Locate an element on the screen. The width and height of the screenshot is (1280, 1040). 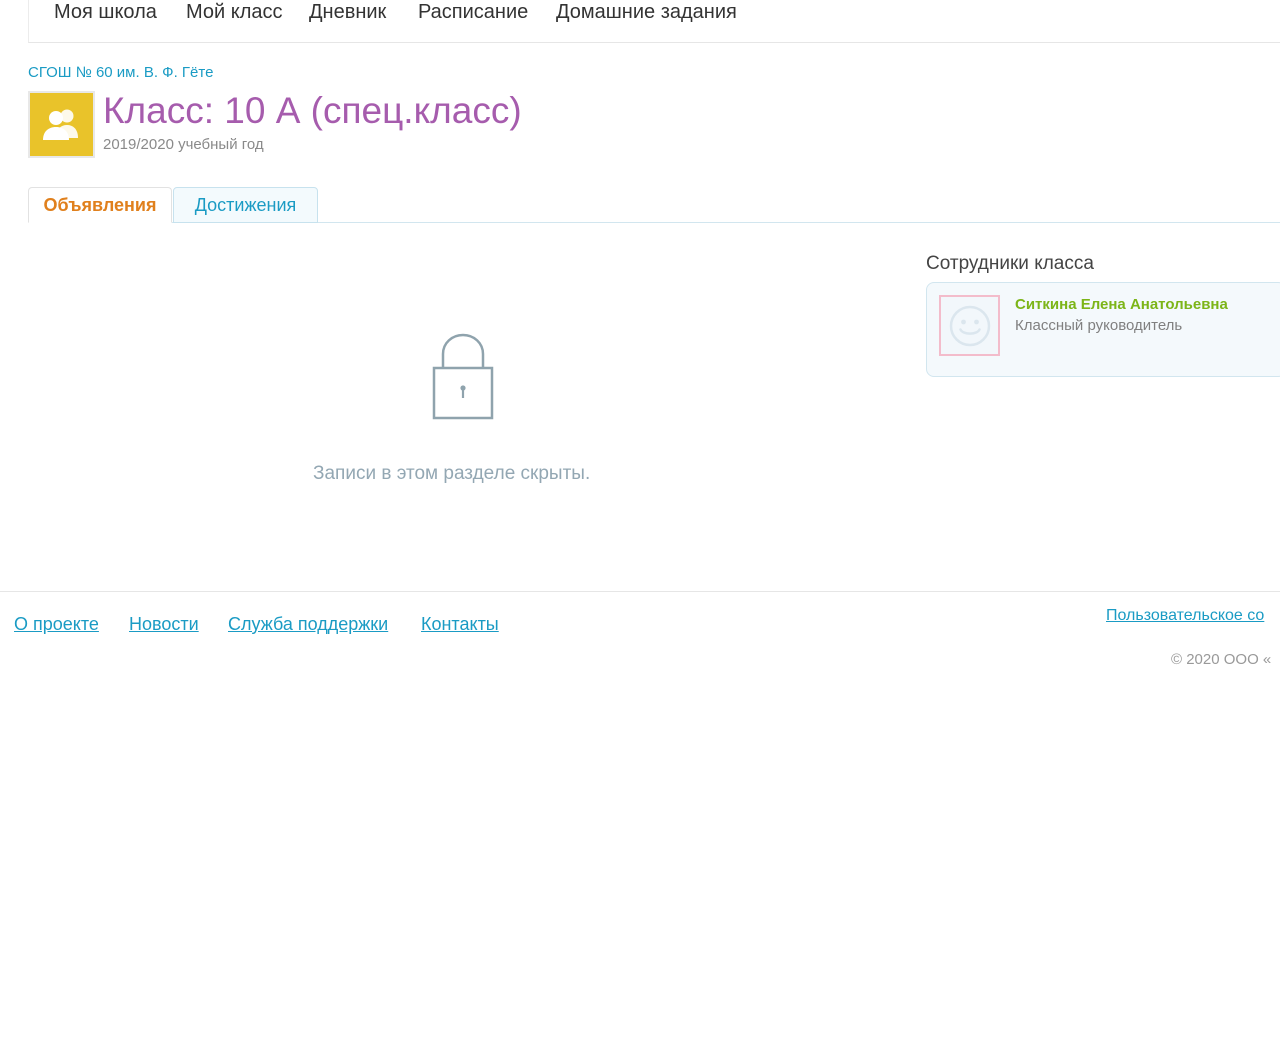
copyright: © 2020 ООО « is located at coordinates (1221, 659).